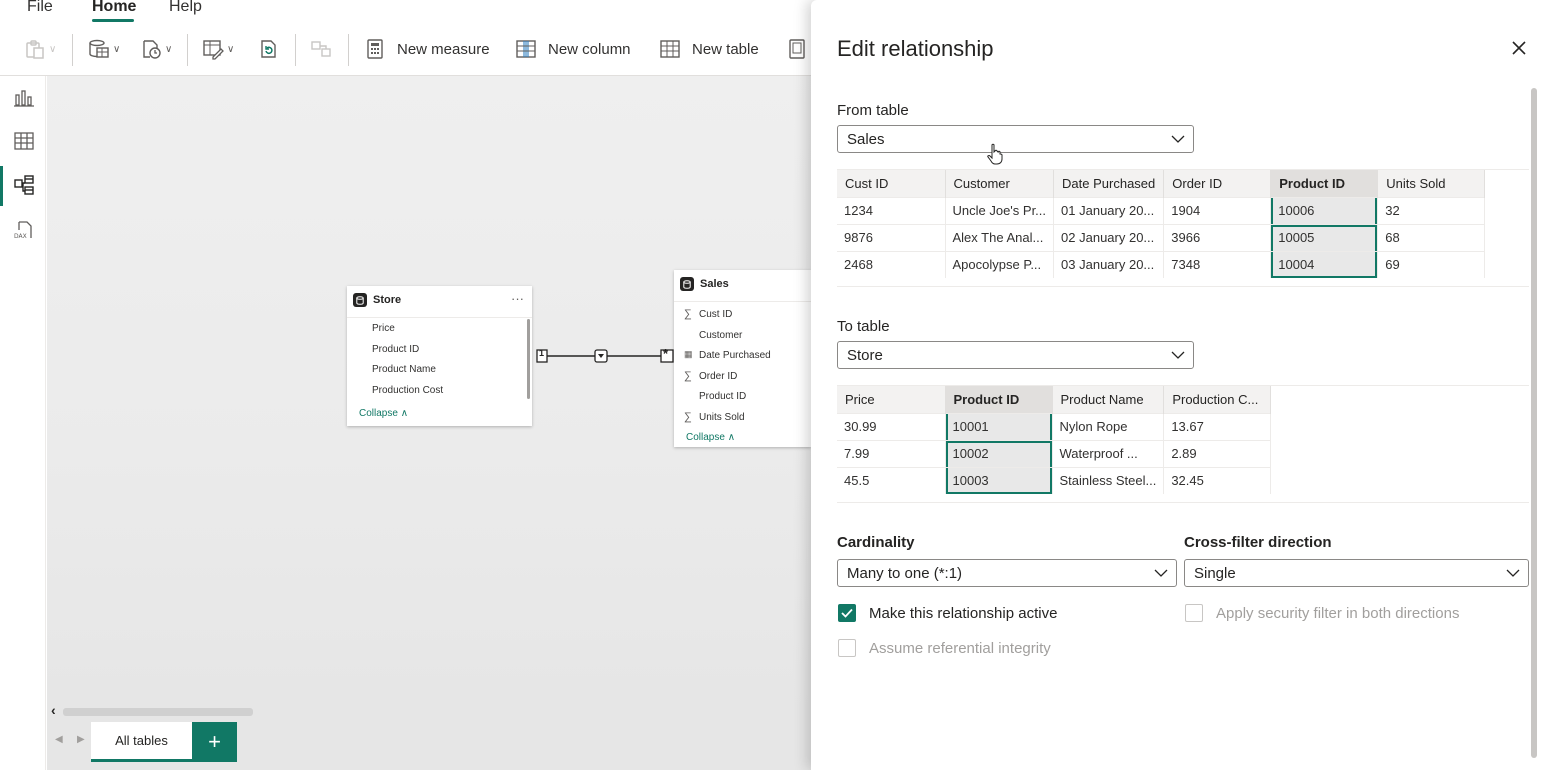 Image resolution: width=1541 pixels, height=770 pixels. What do you see at coordinates (1108, 399) in the screenshot?
I see `column-header: Product Name` at bounding box center [1108, 399].